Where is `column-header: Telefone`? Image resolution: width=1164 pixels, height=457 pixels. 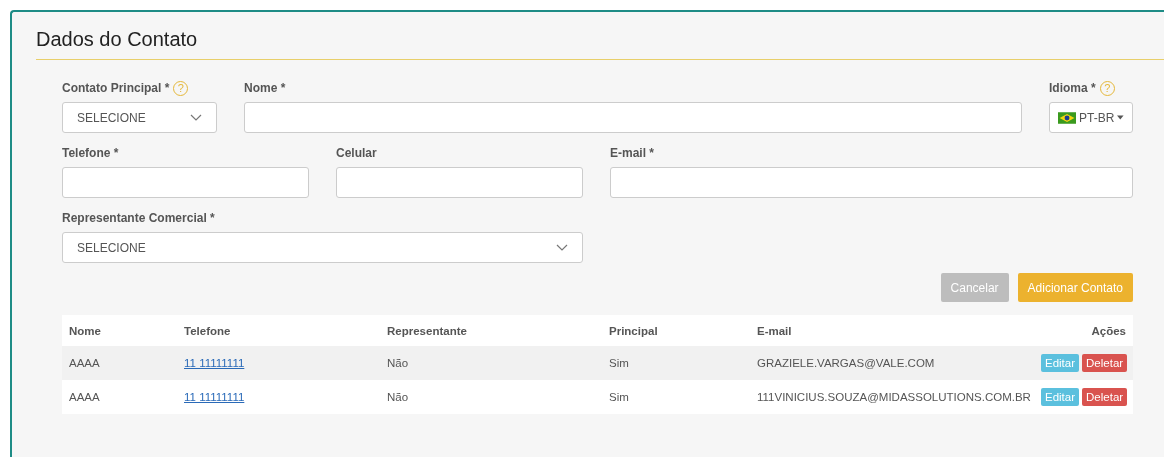
column-header: Telefone is located at coordinates (207, 330).